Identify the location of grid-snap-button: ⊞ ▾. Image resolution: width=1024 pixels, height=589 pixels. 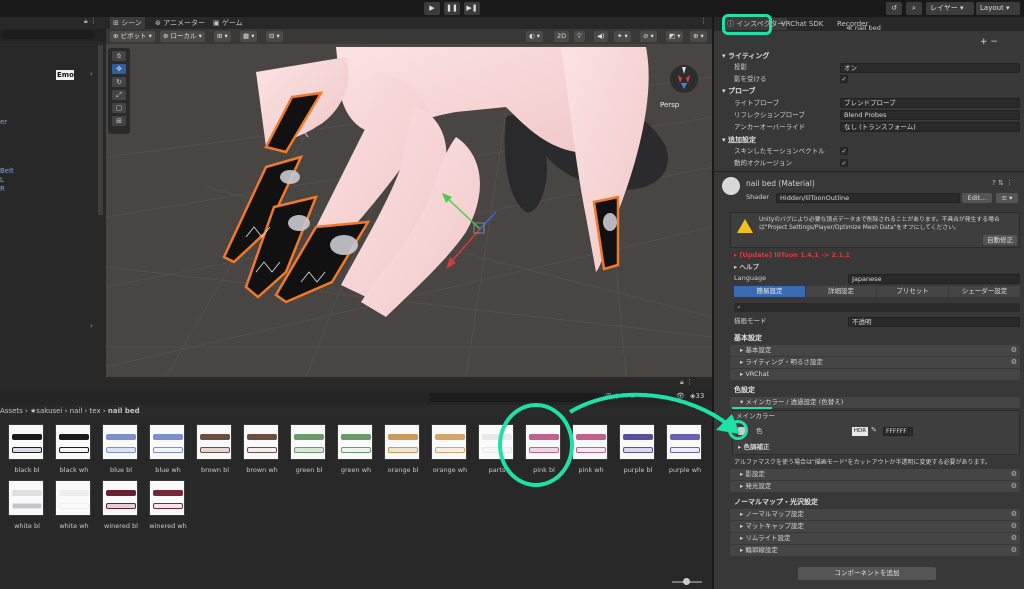
(222, 36).